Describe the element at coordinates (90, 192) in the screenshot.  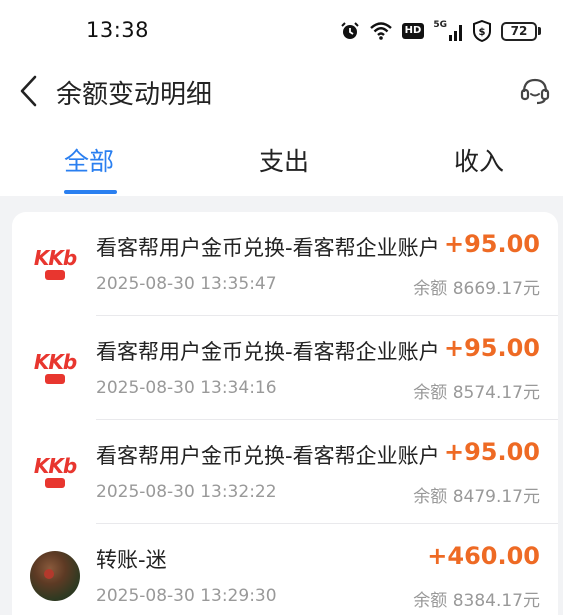
I see `active-tab-indicator` at that location.